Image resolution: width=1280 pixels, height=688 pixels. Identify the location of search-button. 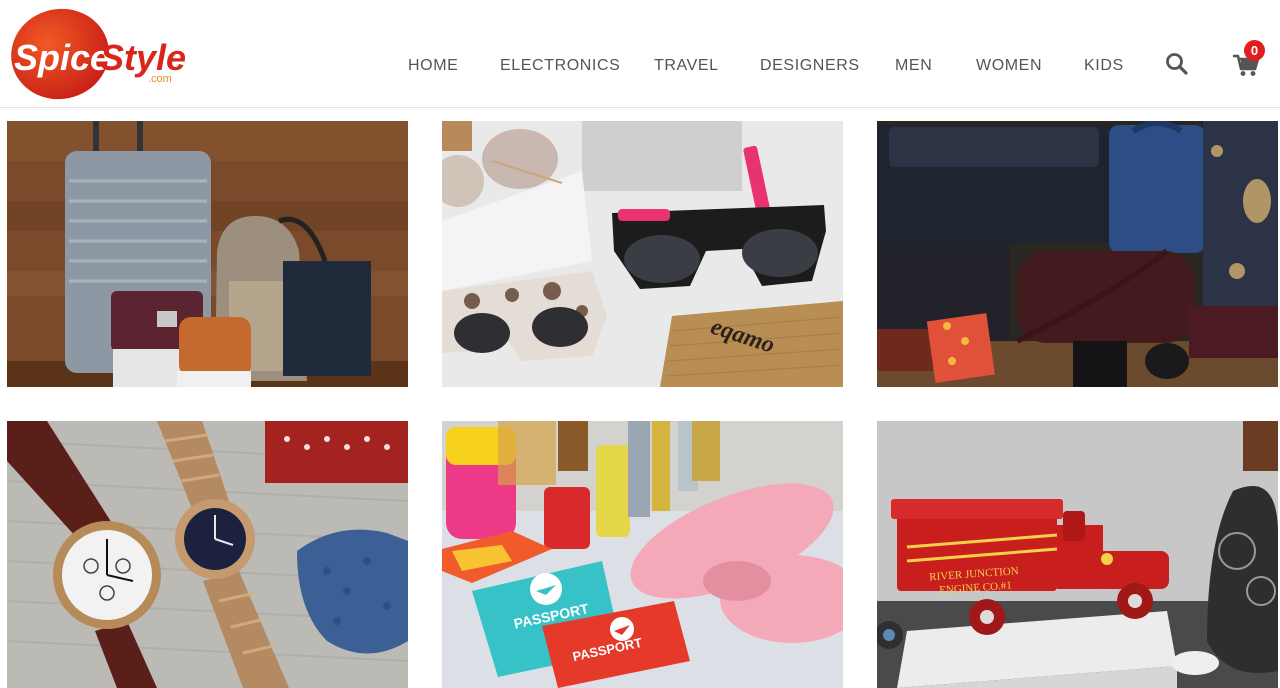
(1177, 64).